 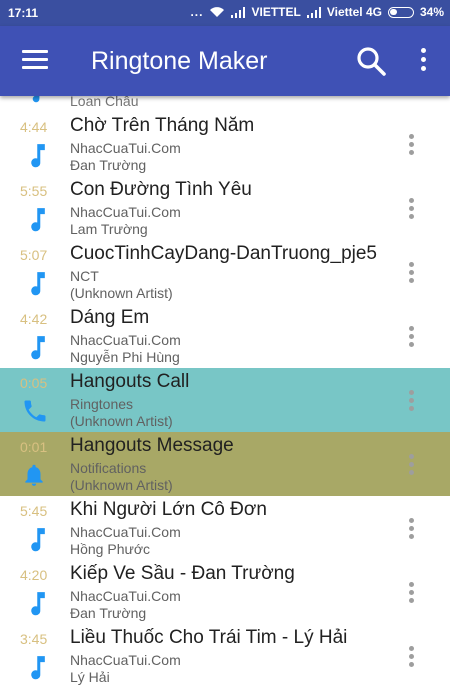 I want to click on item-duration: 0:05, so click(x=34, y=383).